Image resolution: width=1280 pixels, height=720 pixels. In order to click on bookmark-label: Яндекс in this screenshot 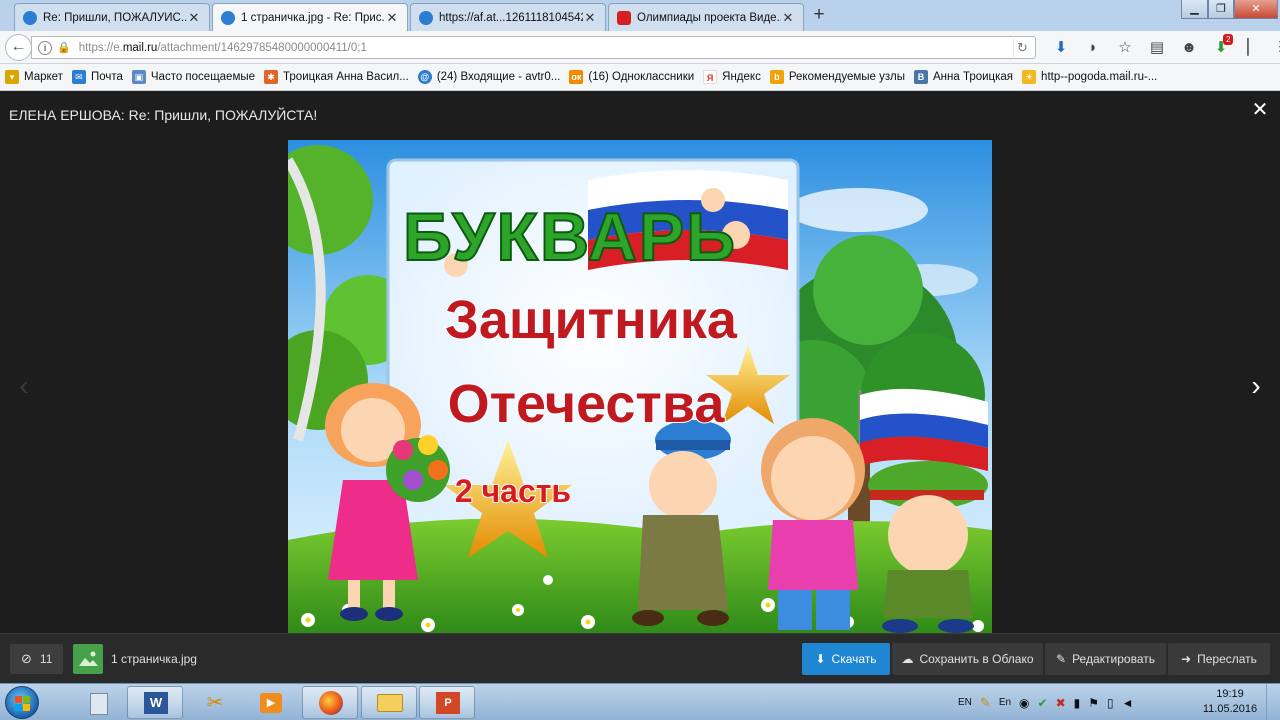, I will do `click(741, 77)`.